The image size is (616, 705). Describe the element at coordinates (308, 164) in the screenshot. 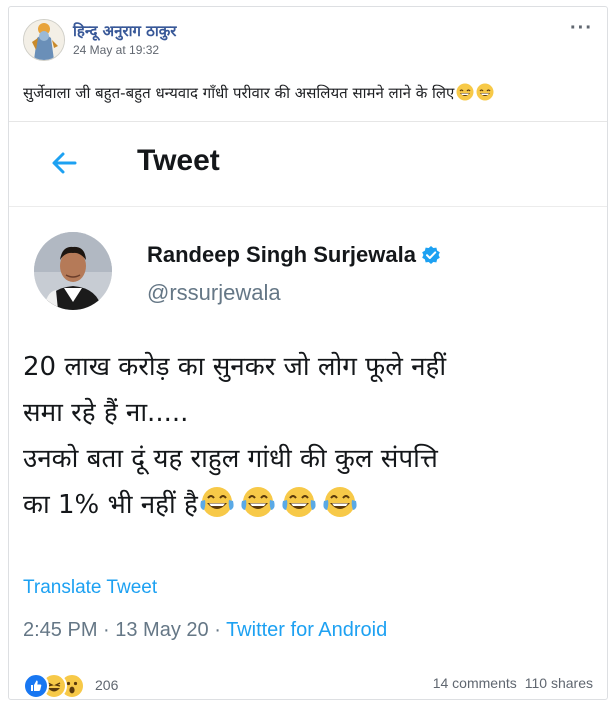

I see `tweet-topbar: Tweet` at that location.